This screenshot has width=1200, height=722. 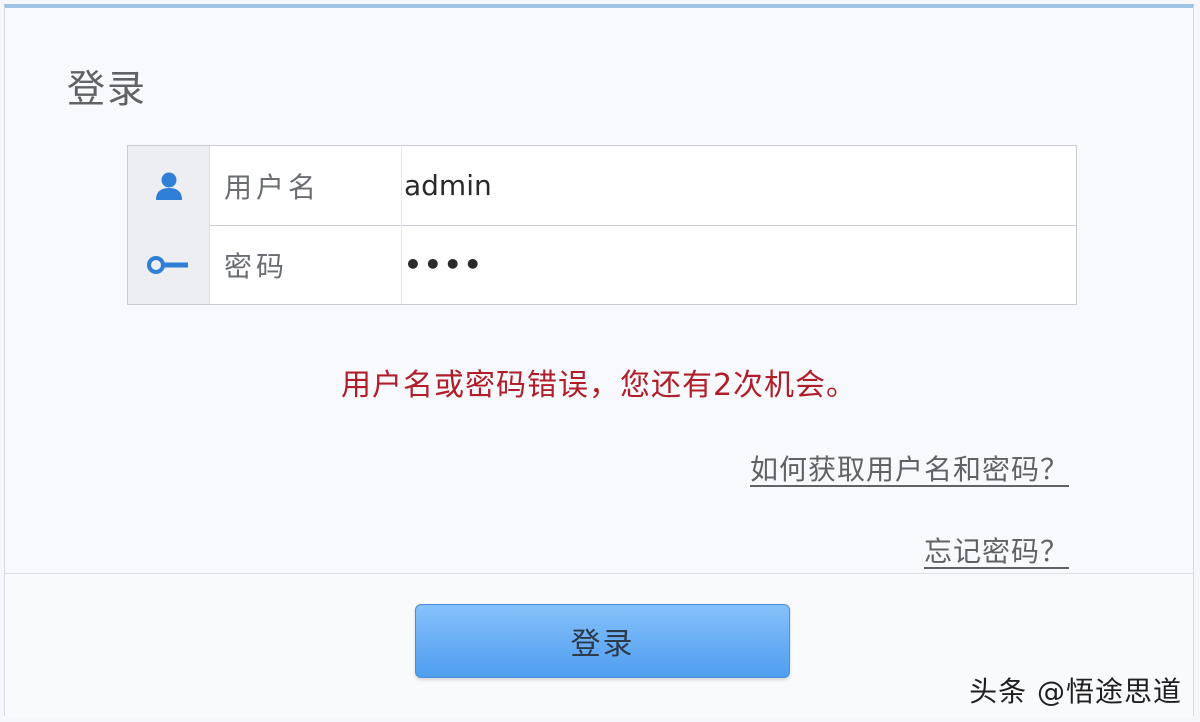 What do you see at coordinates (444, 264) in the screenshot?
I see `password-input: ••••` at bounding box center [444, 264].